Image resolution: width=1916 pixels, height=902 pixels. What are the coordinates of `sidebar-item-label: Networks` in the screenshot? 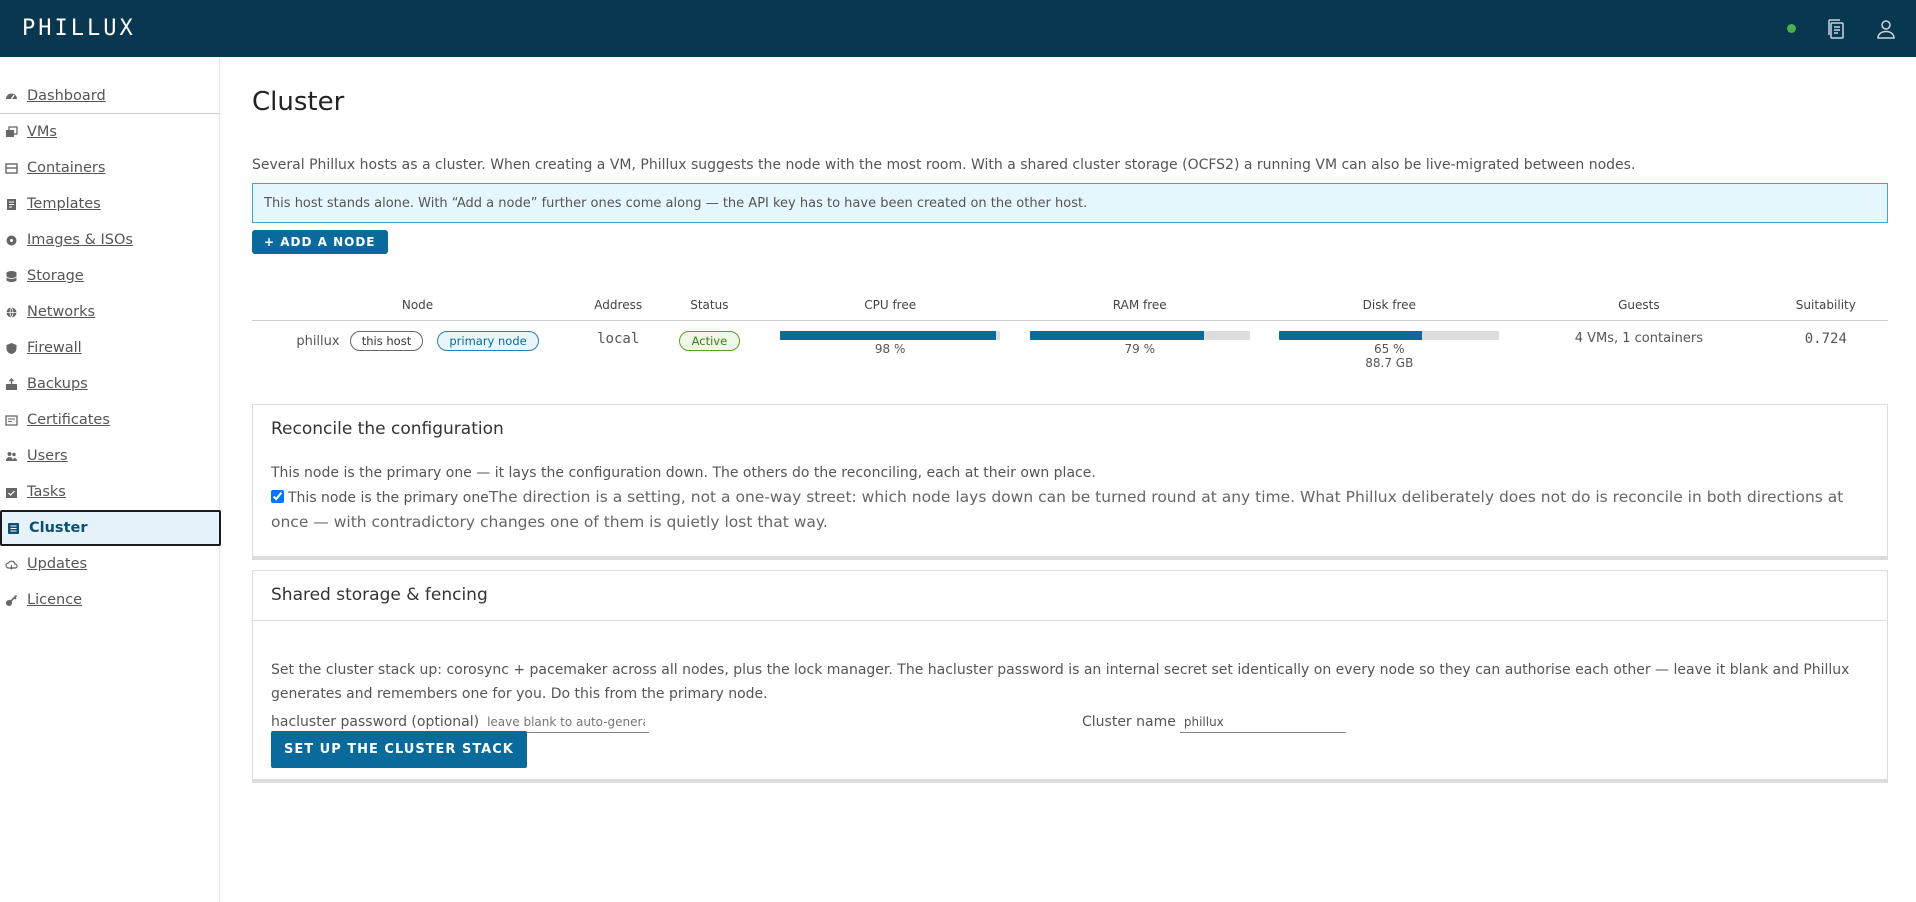 It's located at (61, 312).